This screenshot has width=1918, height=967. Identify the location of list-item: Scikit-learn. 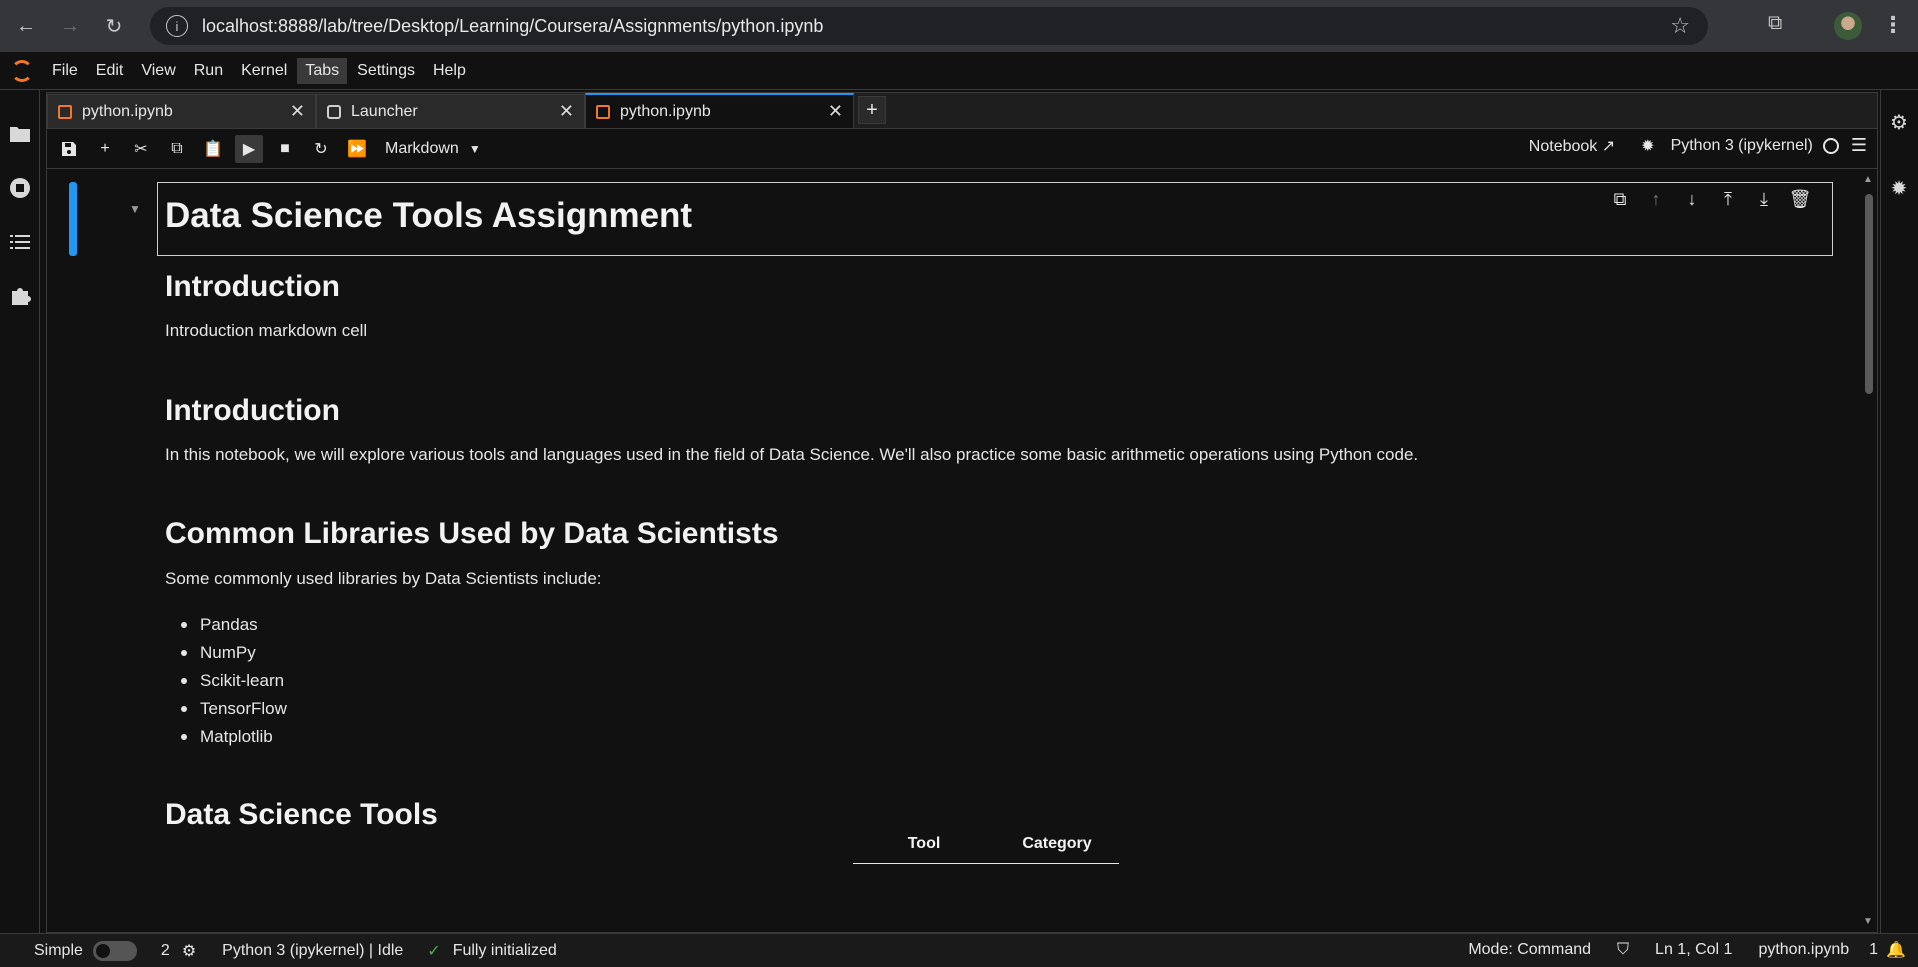
(226, 683).